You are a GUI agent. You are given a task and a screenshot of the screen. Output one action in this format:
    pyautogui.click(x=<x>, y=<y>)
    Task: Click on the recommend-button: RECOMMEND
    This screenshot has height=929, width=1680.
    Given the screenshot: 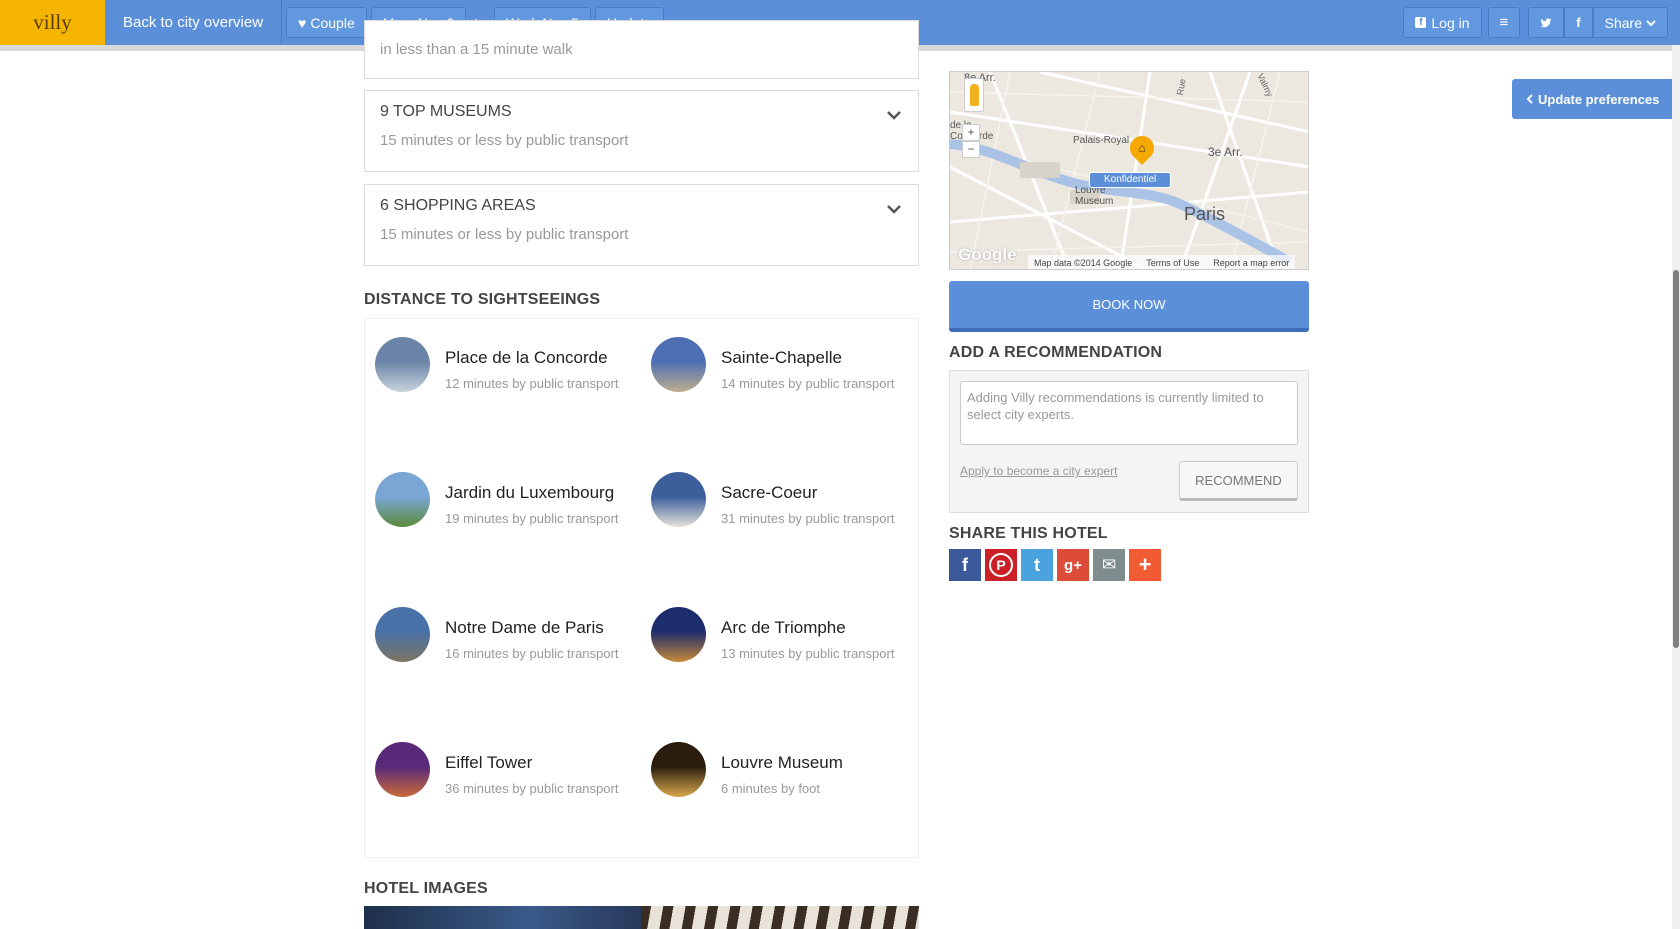 What is the action you would take?
    pyautogui.click(x=1238, y=481)
    